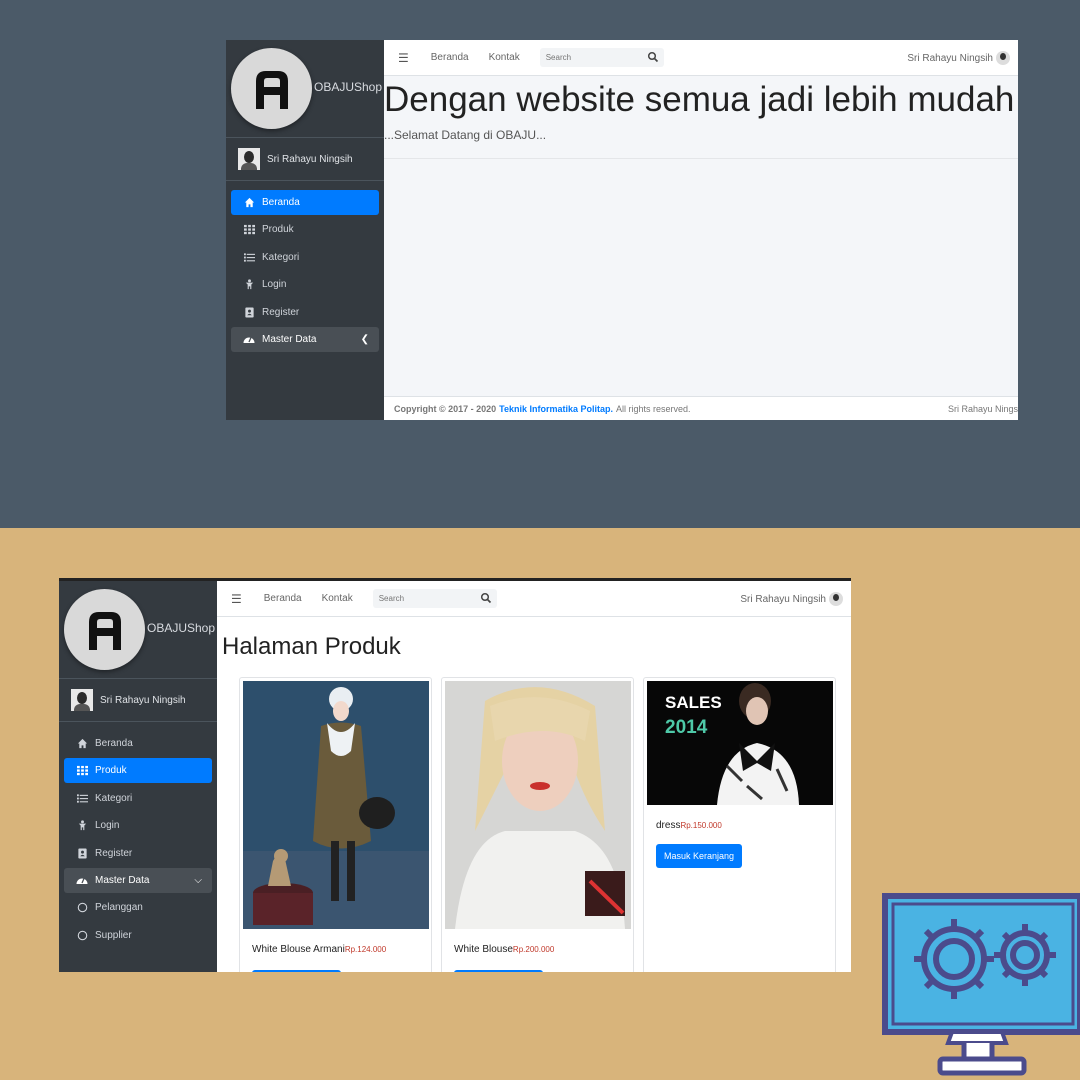 Image resolution: width=1080 pixels, height=1080 pixels. I want to click on circle-icon, so click(82, 908).